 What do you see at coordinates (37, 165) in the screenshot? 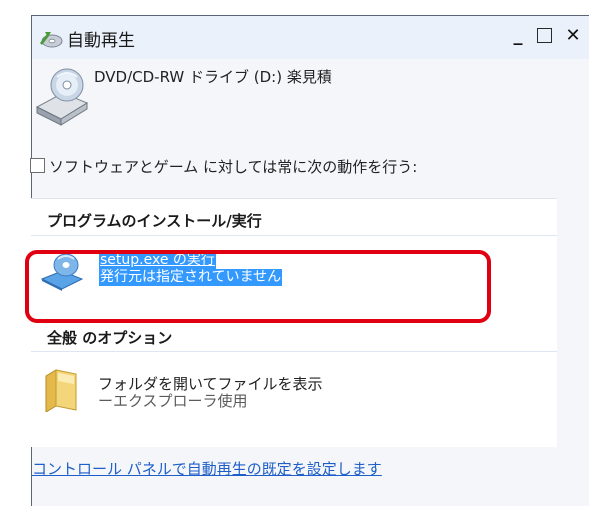
I see `always-do-checkbox` at bounding box center [37, 165].